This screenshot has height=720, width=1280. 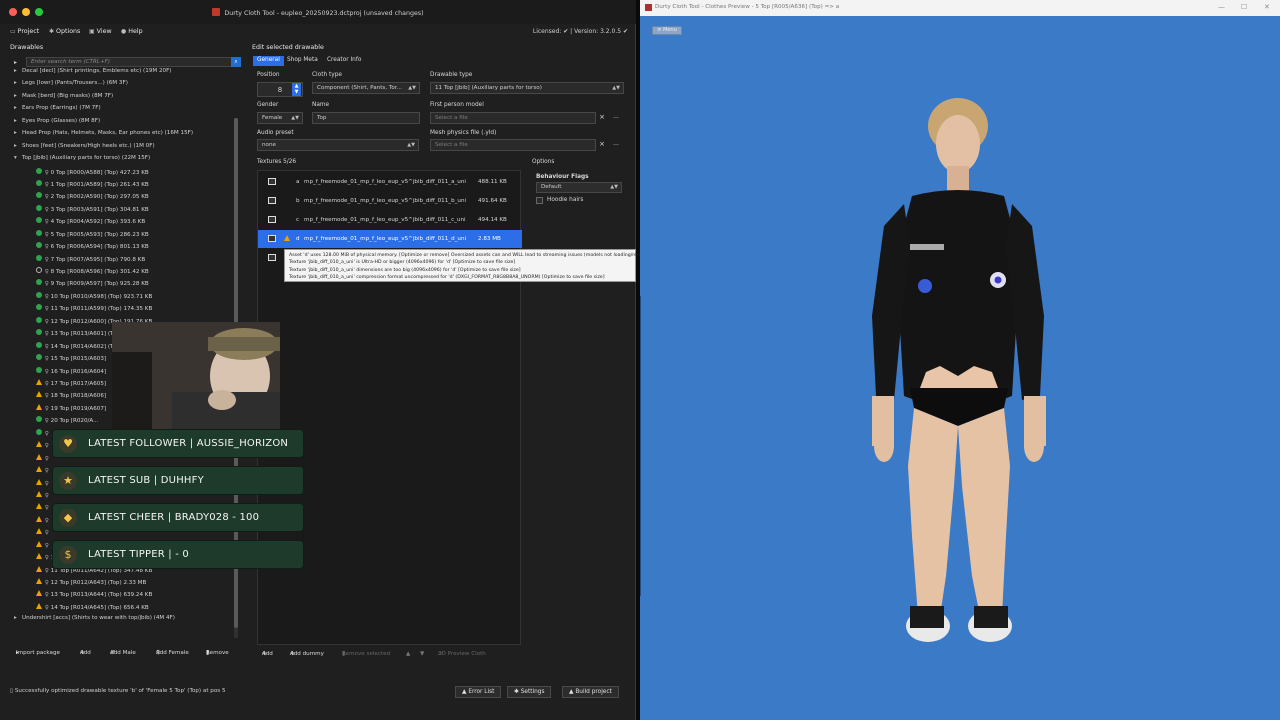 What do you see at coordinates (602, 145) in the screenshot?
I see `clear-mesh-button: ×` at bounding box center [602, 145].